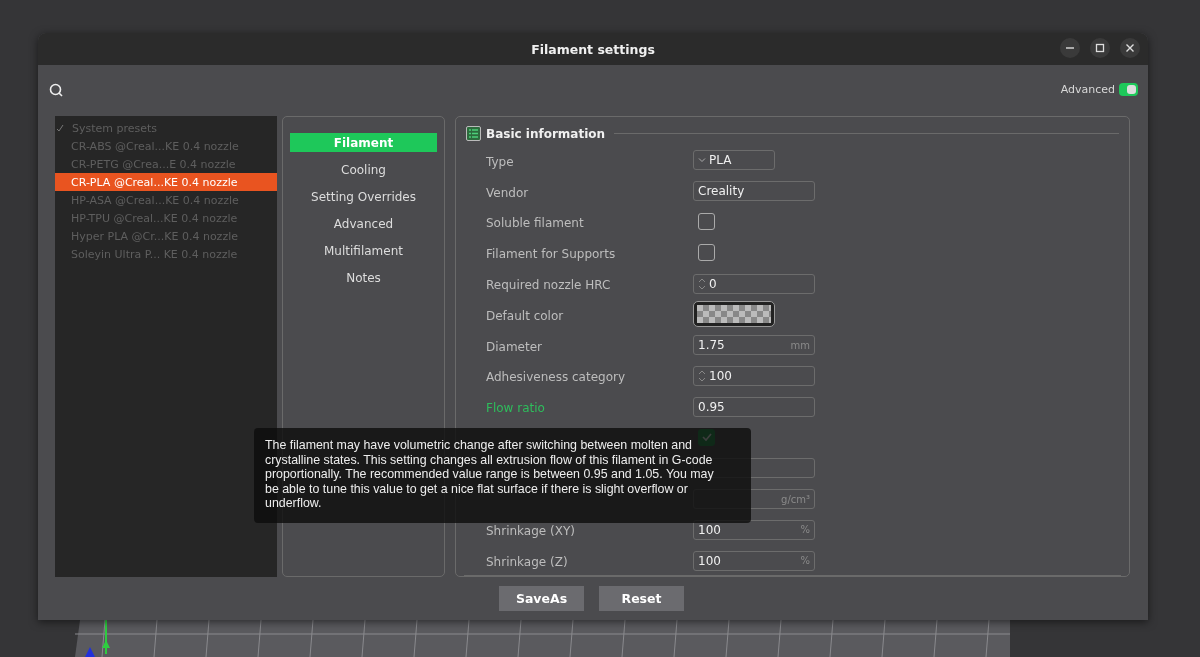  I want to click on maximize-icon, so click(1100, 48).